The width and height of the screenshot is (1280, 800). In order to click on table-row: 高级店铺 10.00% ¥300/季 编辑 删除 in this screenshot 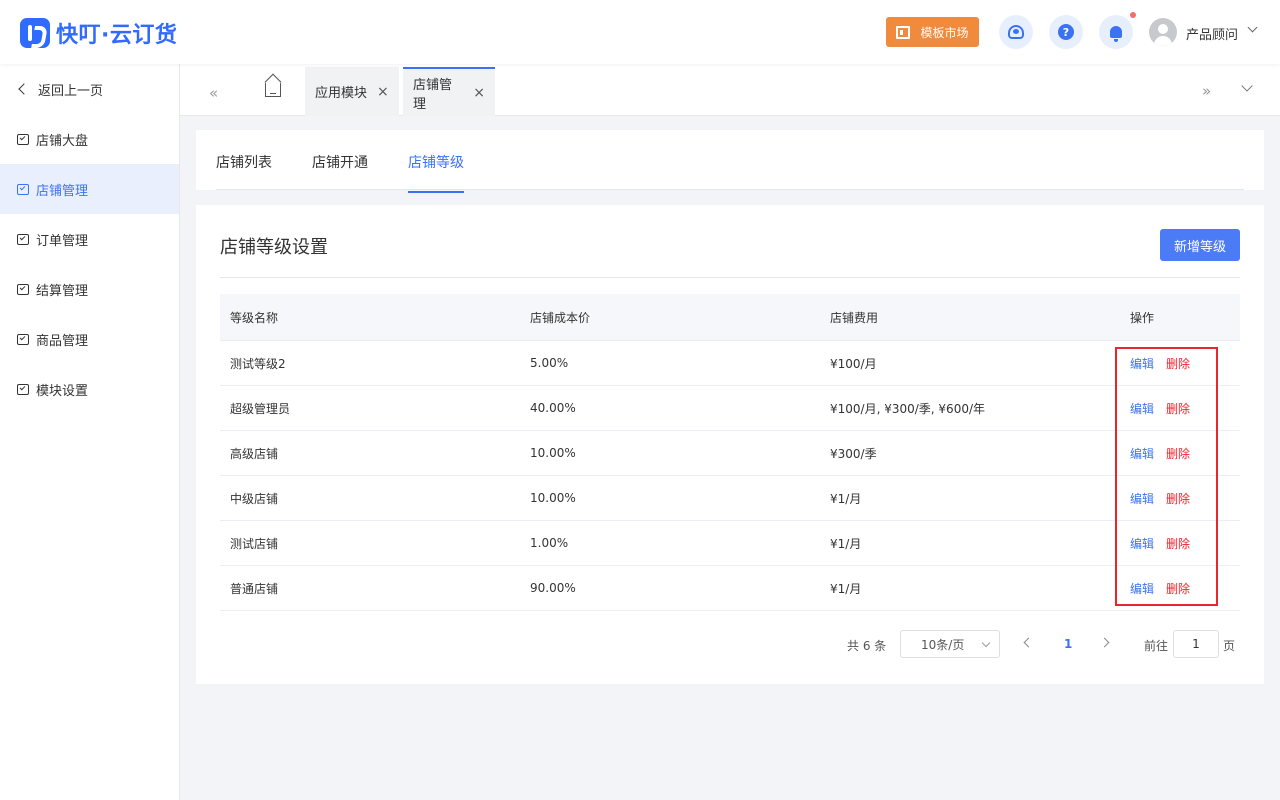, I will do `click(730, 453)`.